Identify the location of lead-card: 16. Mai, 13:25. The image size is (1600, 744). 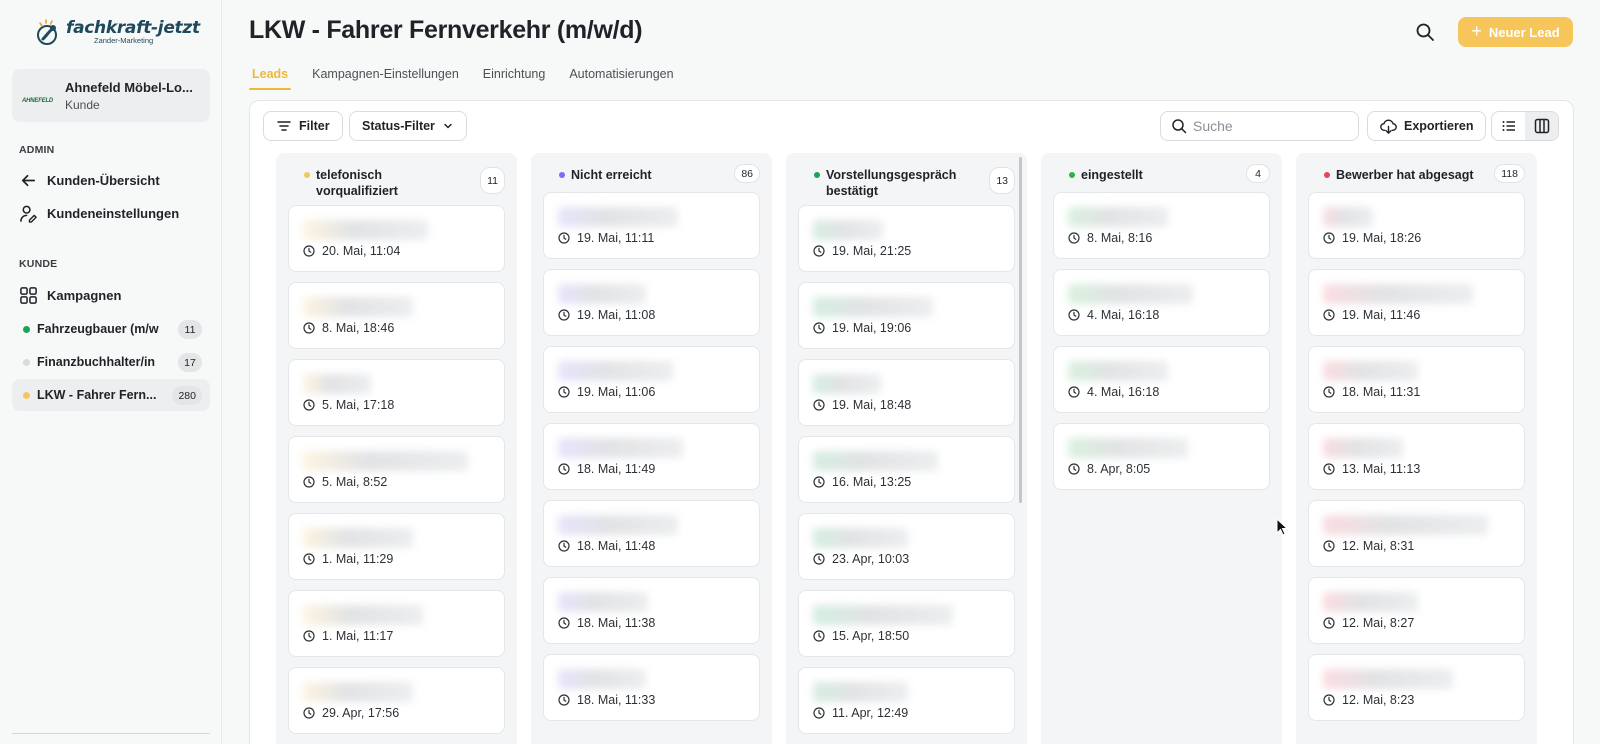
(906, 469).